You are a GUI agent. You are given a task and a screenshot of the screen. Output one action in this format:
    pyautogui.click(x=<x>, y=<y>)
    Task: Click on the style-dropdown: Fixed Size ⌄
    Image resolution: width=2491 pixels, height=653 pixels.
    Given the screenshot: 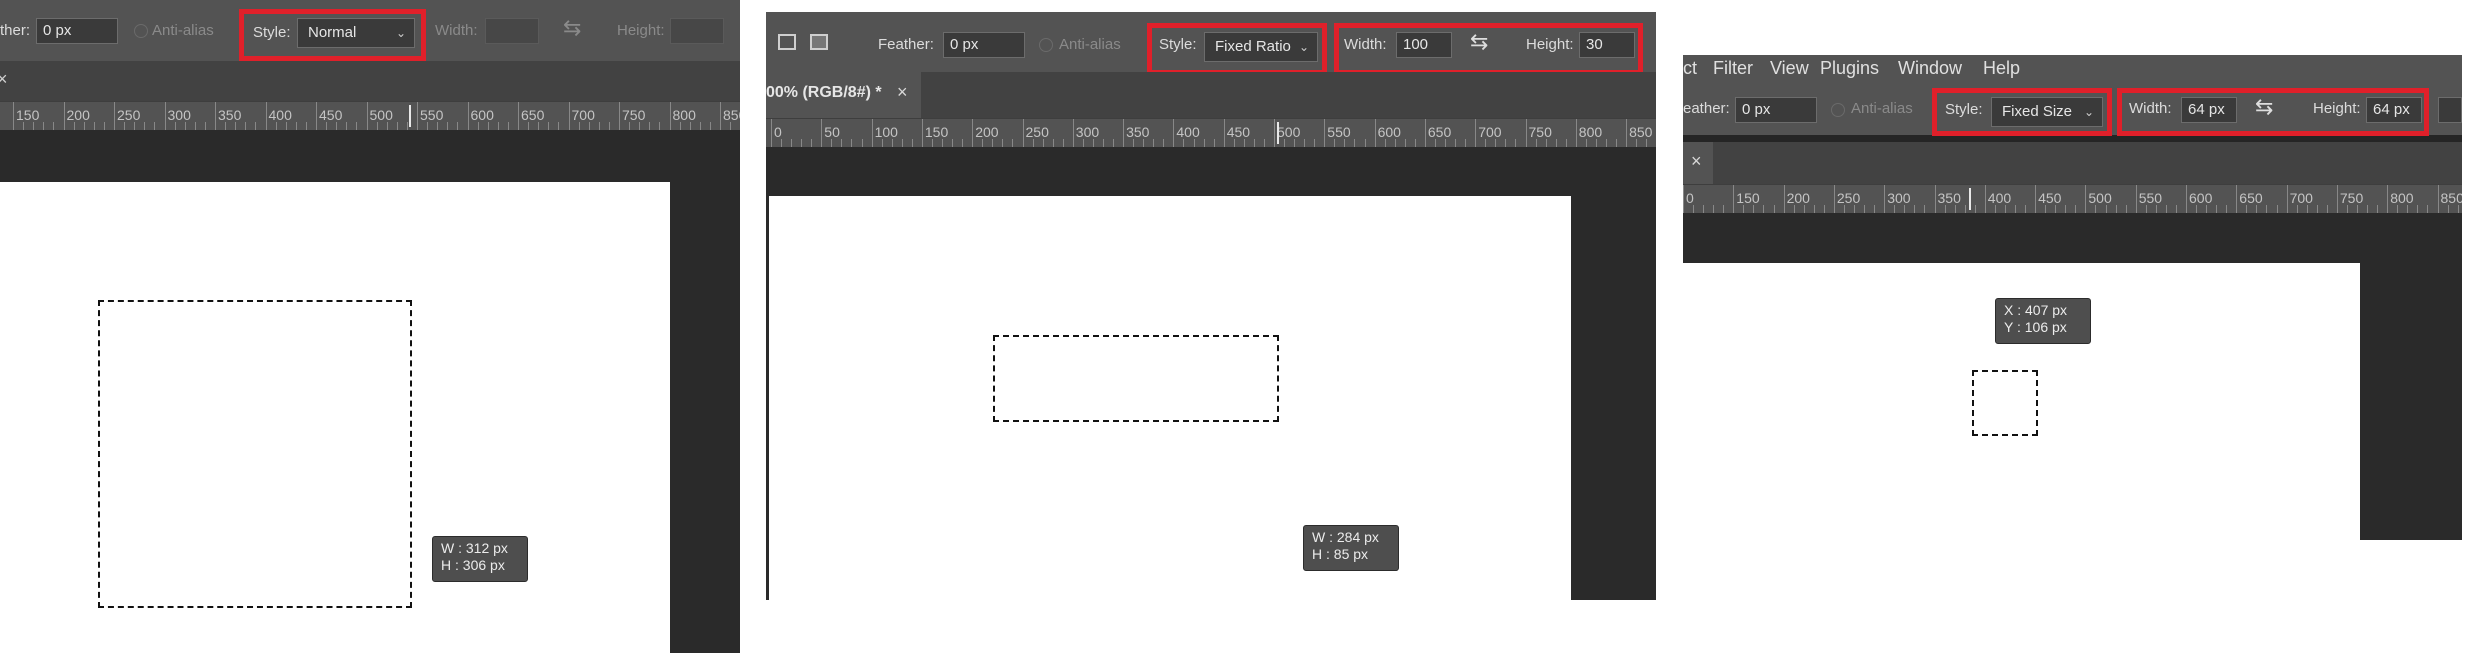 What is the action you would take?
    pyautogui.click(x=2047, y=112)
    